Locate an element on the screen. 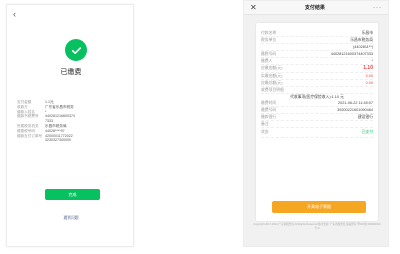  receipt-value: 2021-06-22 11:45:07 is located at coordinates (355, 102).